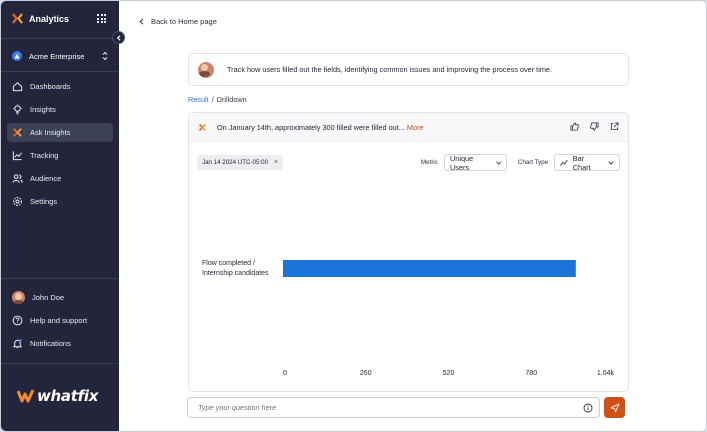 The height and width of the screenshot is (432, 707). Describe the element at coordinates (46, 178) in the screenshot. I see `sidebar-item-label: Audience` at that location.